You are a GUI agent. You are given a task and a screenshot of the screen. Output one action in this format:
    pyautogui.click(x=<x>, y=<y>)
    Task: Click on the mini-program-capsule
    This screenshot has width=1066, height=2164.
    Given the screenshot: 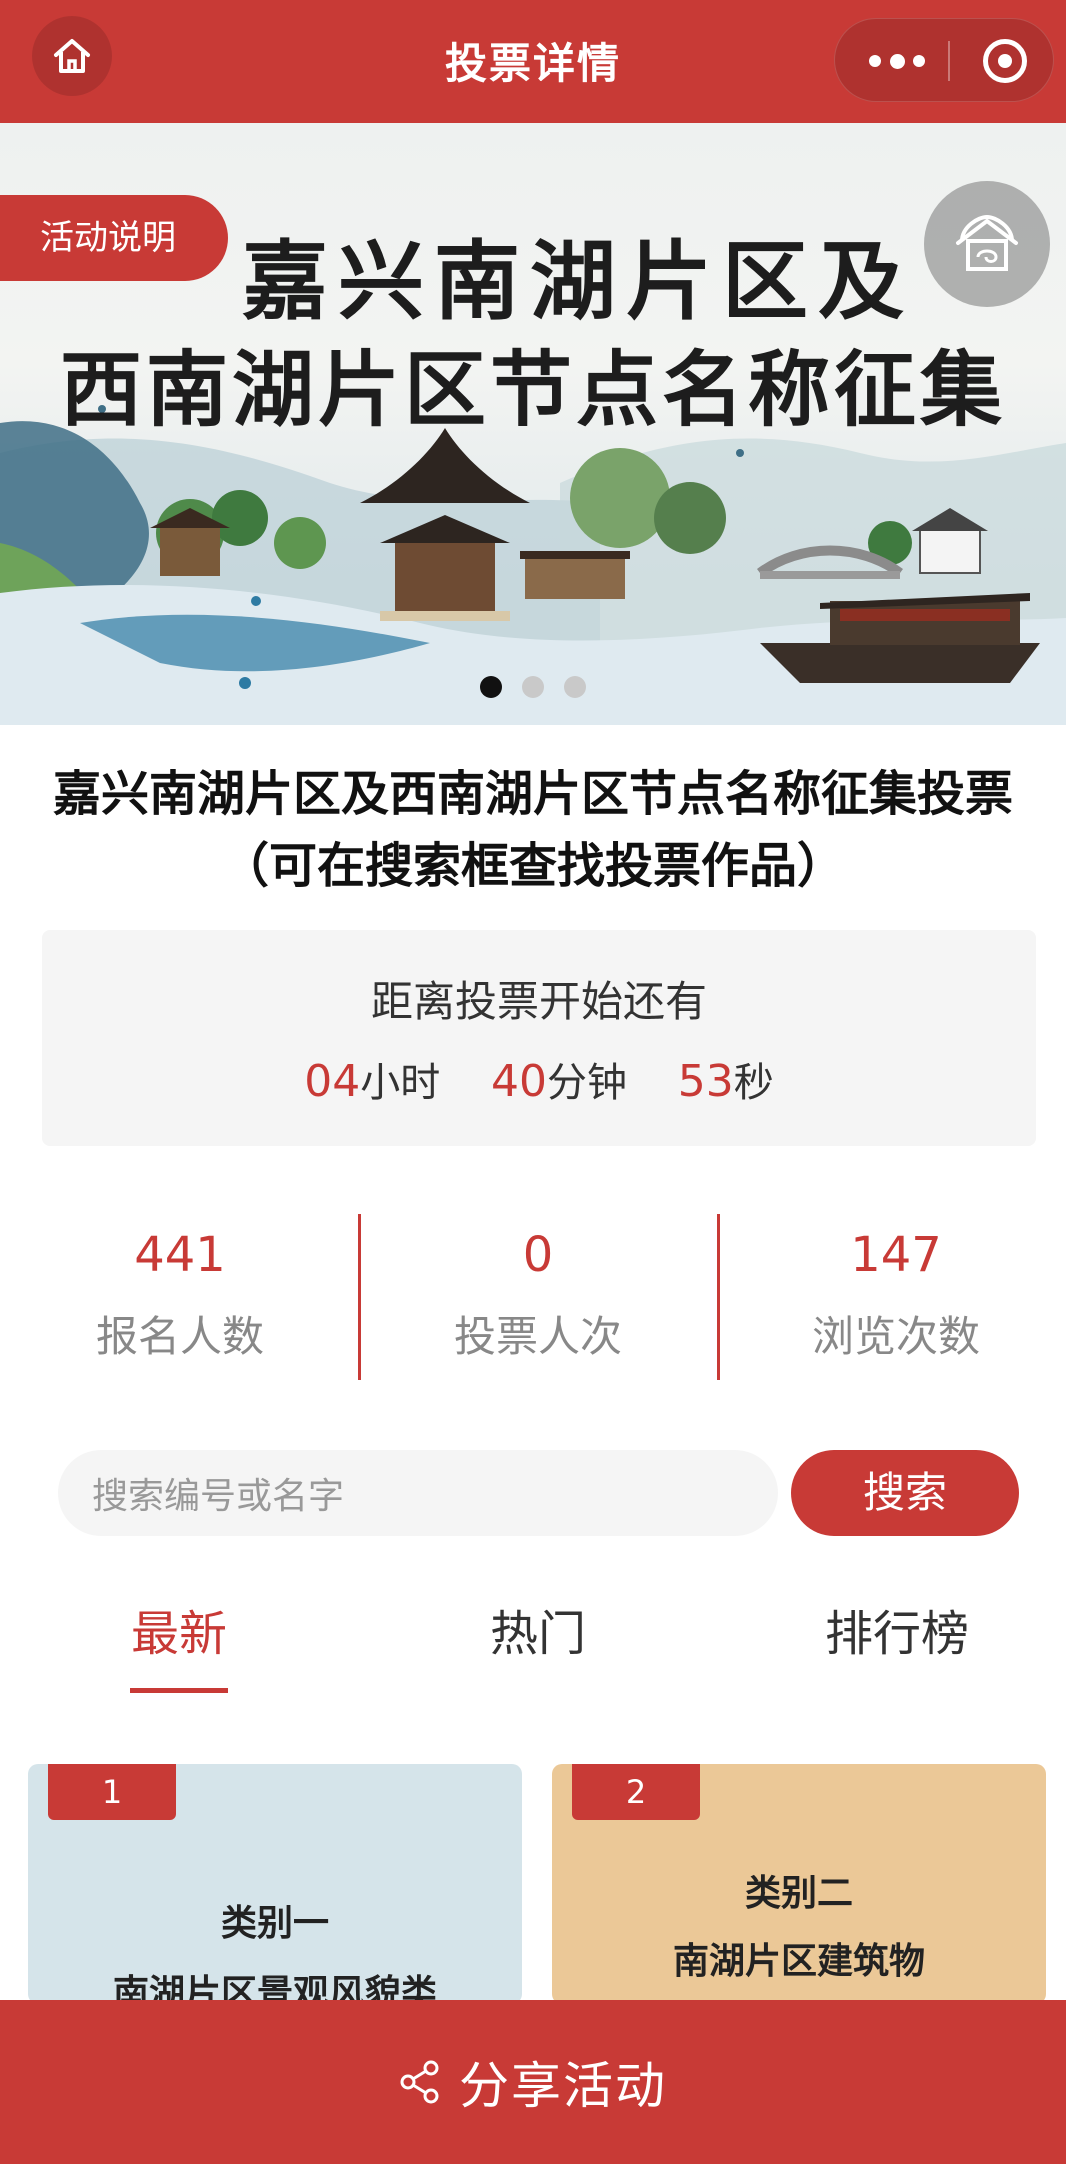 What is the action you would take?
    pyautogui.click(x=944, y=60)
    